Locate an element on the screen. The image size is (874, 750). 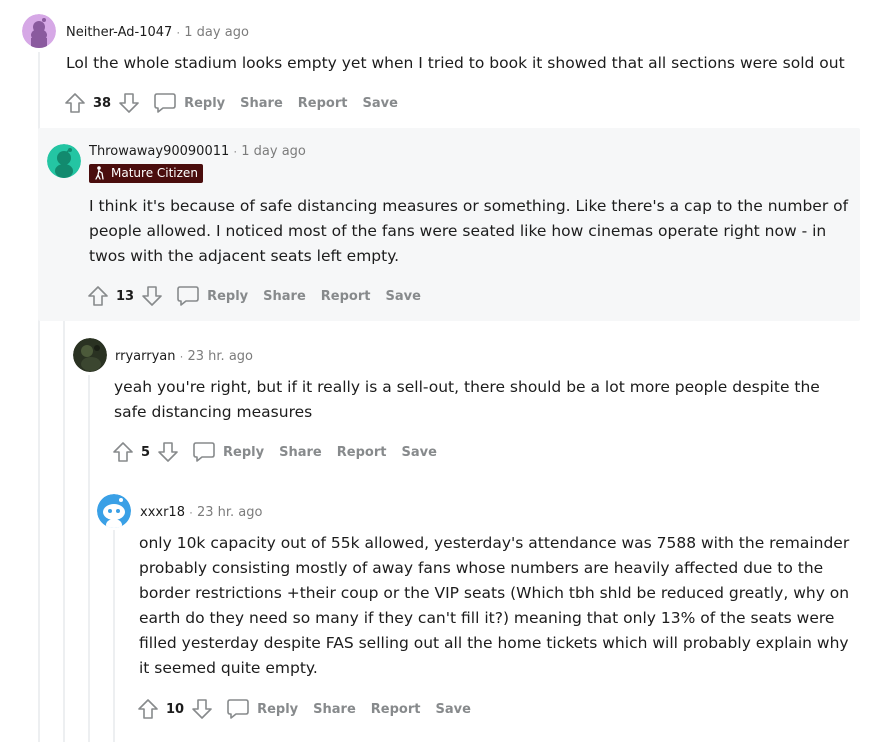
comment-actions: 38 Reply Share Report Save is located at coordinates (230, 103).